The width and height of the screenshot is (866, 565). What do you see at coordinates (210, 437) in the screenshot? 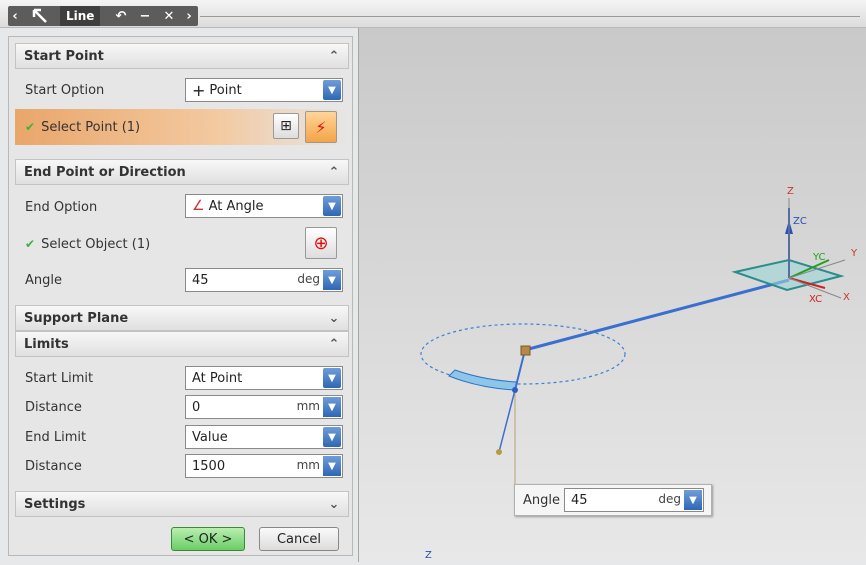
I see `end-limit-value: Value` at bounding box center [210, 437].